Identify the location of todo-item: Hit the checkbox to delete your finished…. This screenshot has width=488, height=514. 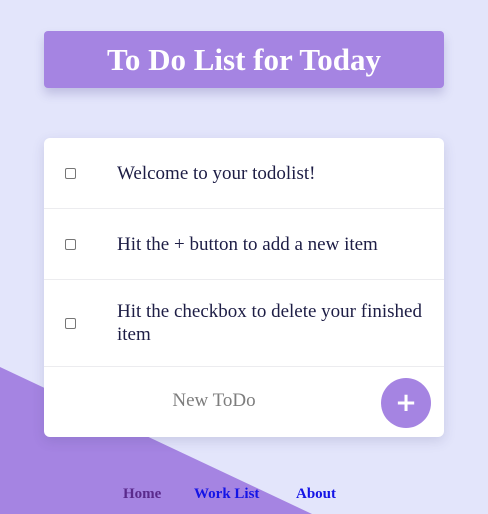
(244, 323).